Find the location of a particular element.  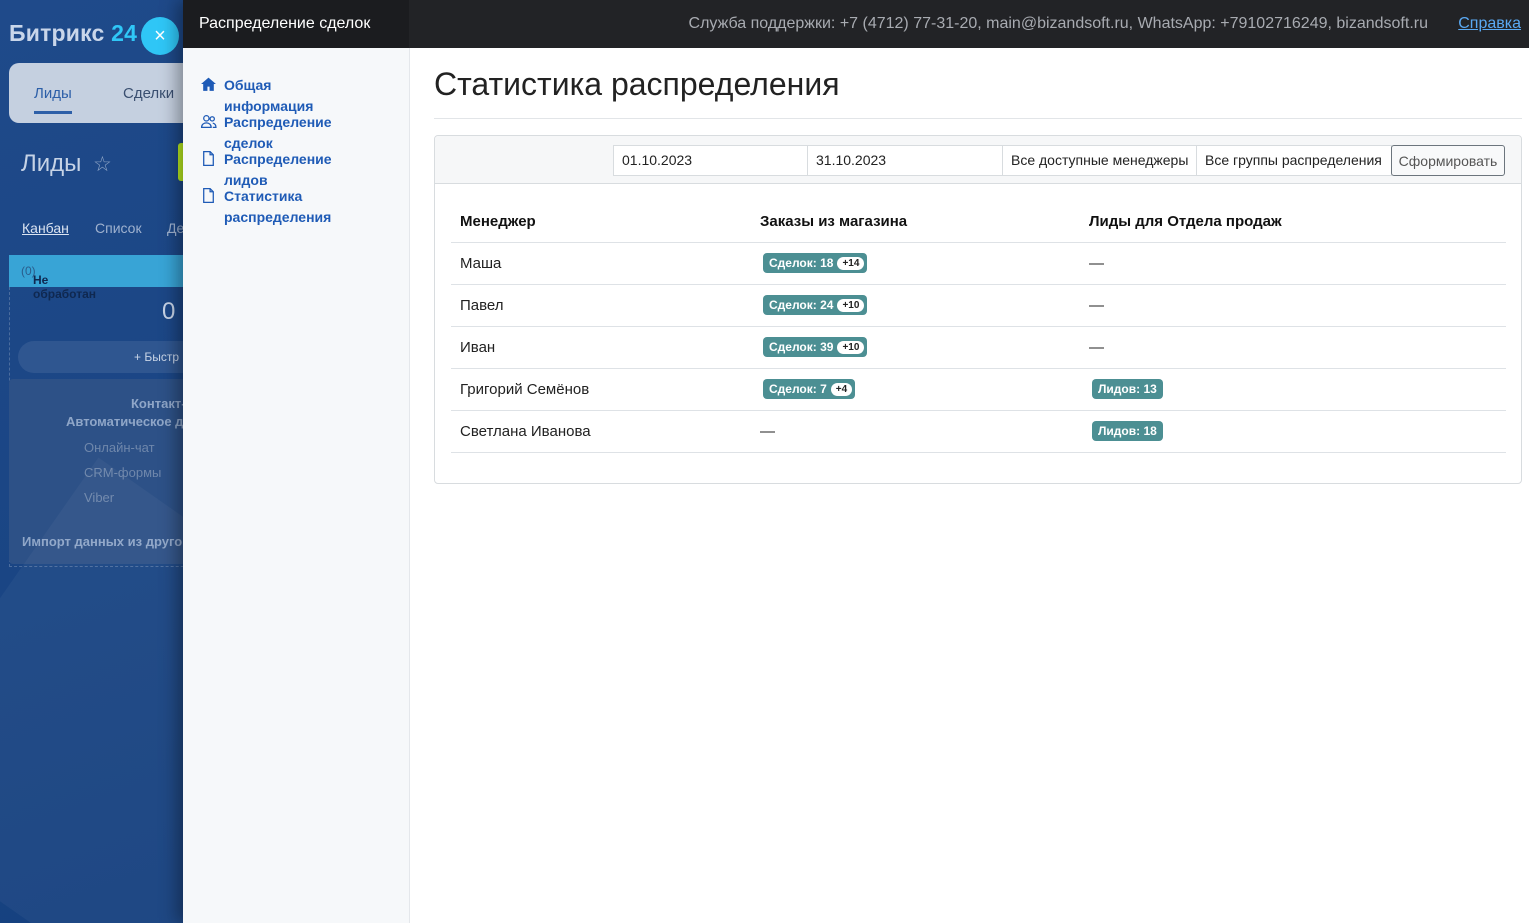

nav-item-general: Общая информация is located at coordinates (277, 96).